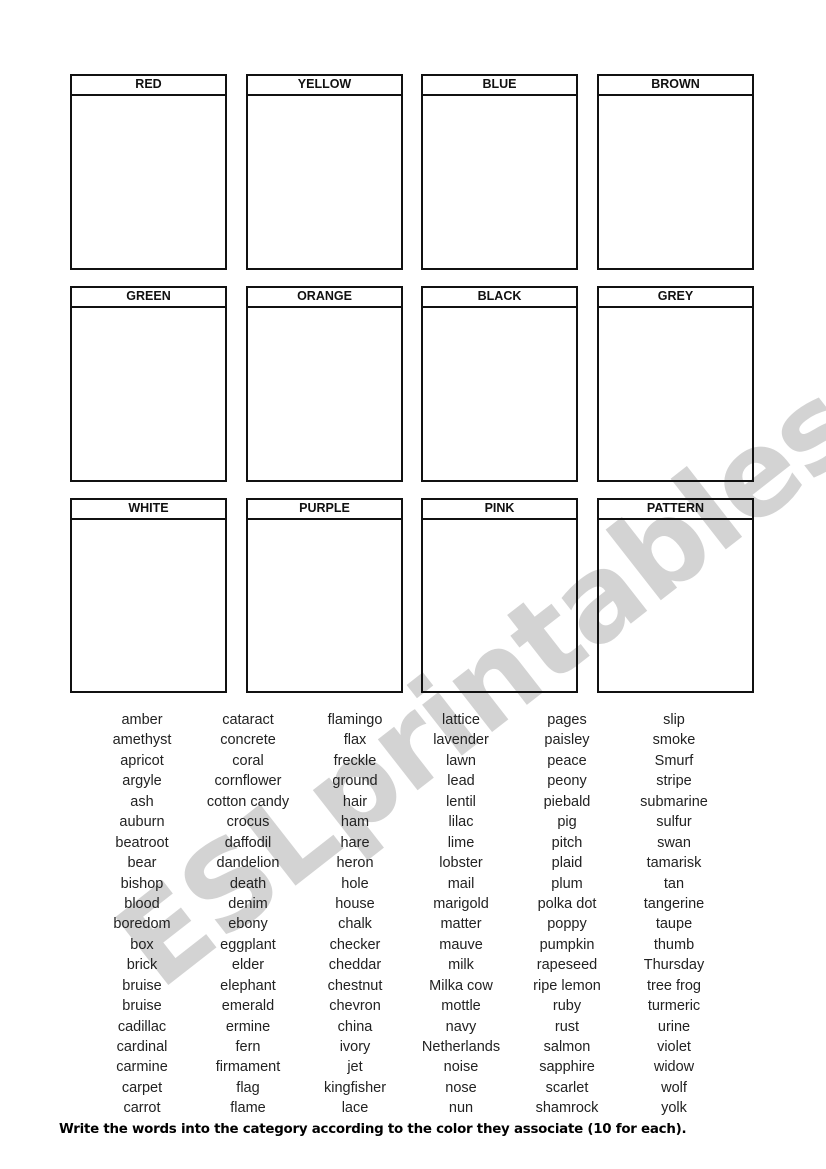 The image size is (826, 1169). What do you see at coordinates (355, 781) in the screenshot?
I see `word-item: ground` at bounding box center [355, 781].